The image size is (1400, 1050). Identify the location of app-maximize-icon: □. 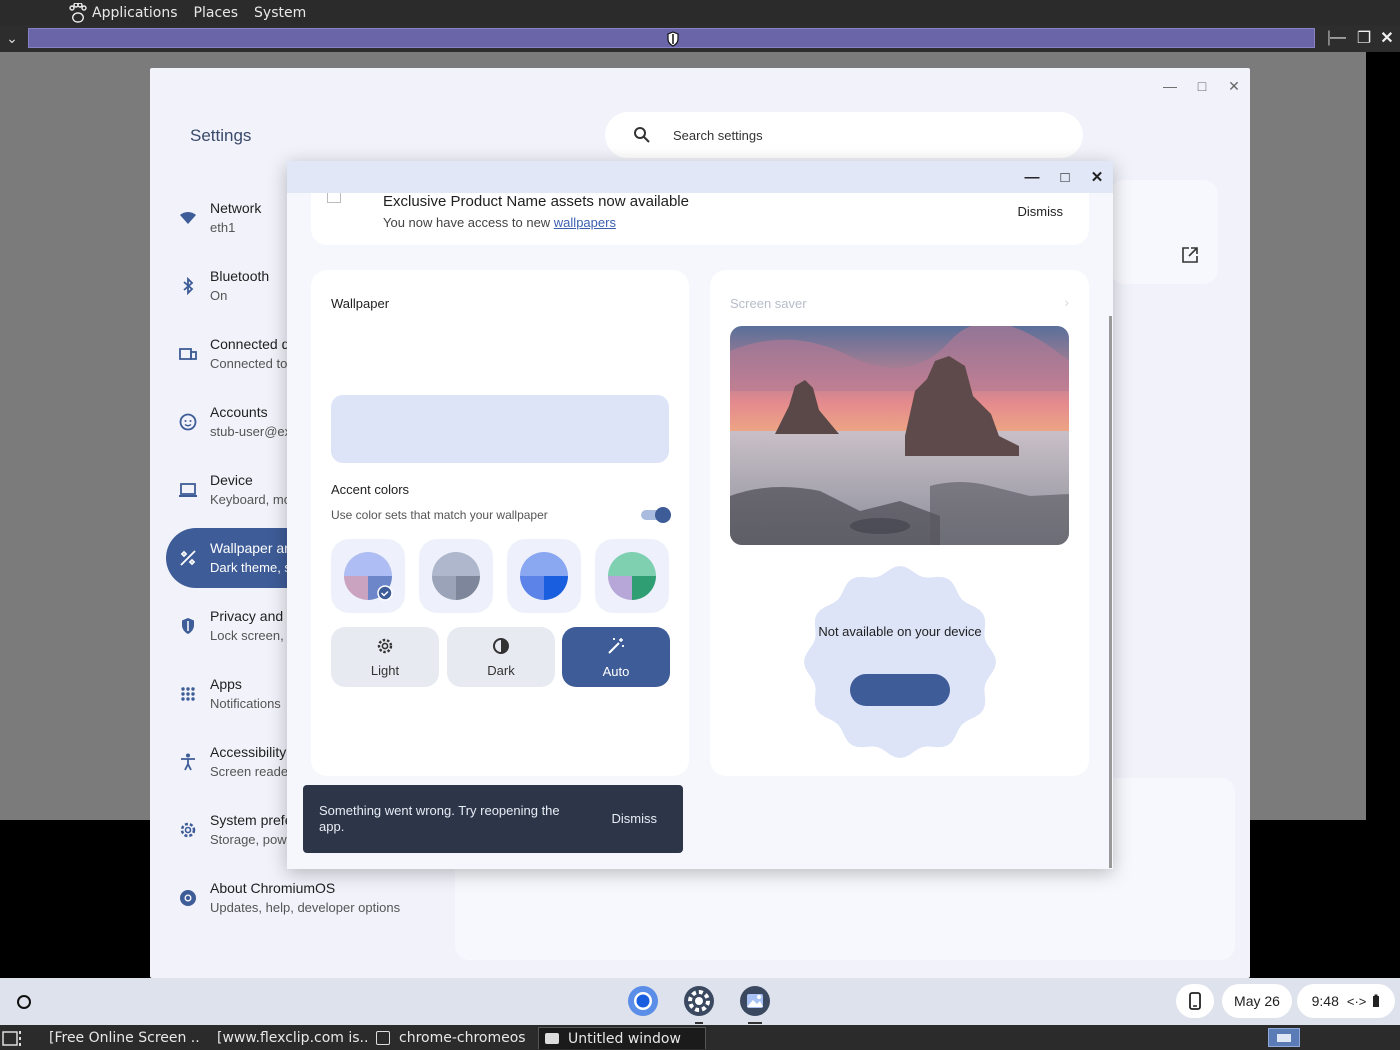
(1065, 177).